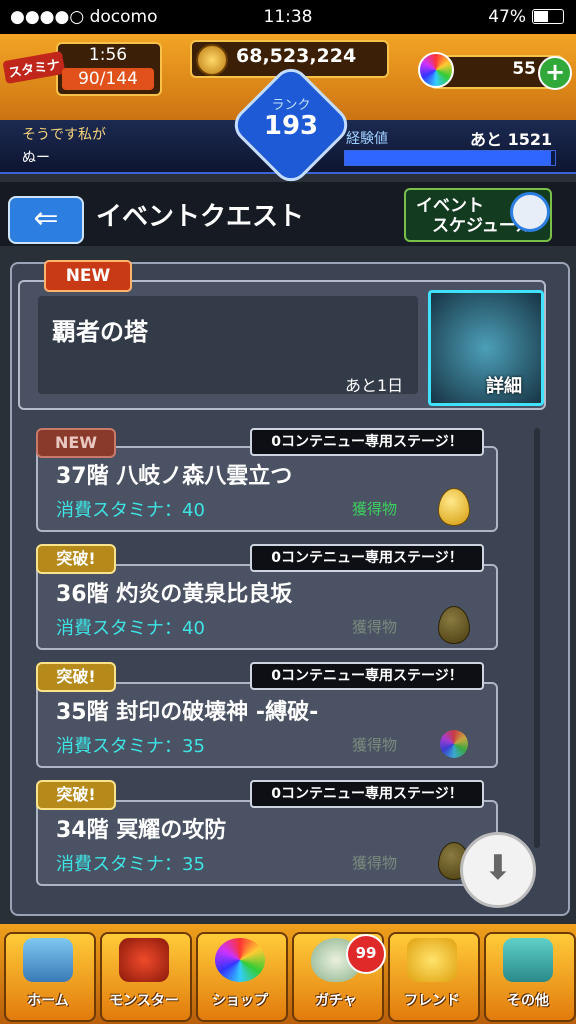 The width and height of the screenshot is (576, 1024). I want to click on coin-value: 68,523,224, so click(296, 56).